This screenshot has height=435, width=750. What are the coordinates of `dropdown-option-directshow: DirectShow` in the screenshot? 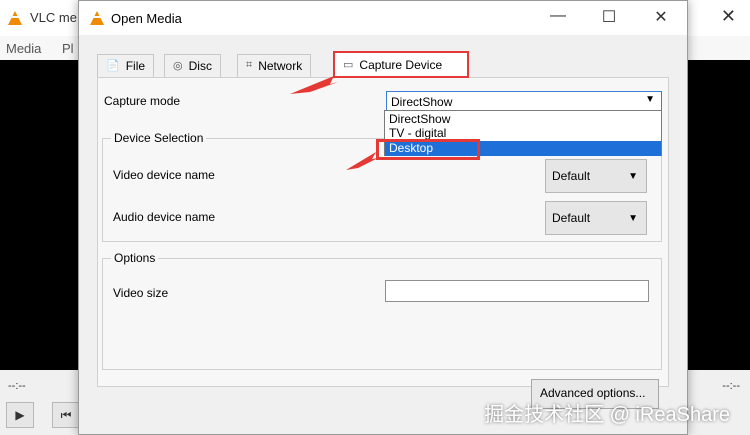 It's located at (523, 119).